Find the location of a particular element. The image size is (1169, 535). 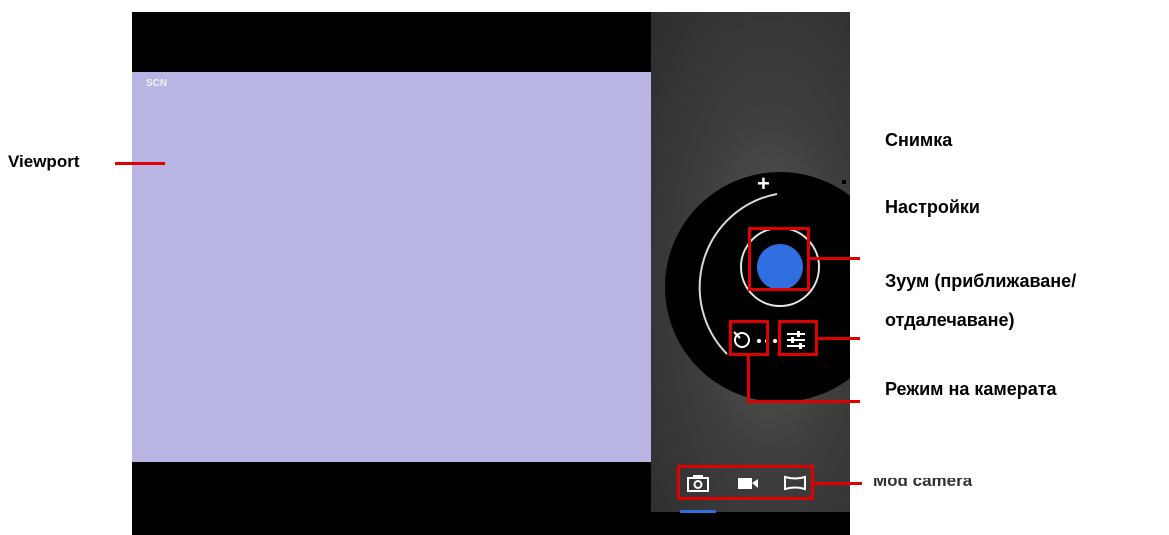

zoom-callout-label-line2: отдалечаване) is located at coordinates (950, 320).